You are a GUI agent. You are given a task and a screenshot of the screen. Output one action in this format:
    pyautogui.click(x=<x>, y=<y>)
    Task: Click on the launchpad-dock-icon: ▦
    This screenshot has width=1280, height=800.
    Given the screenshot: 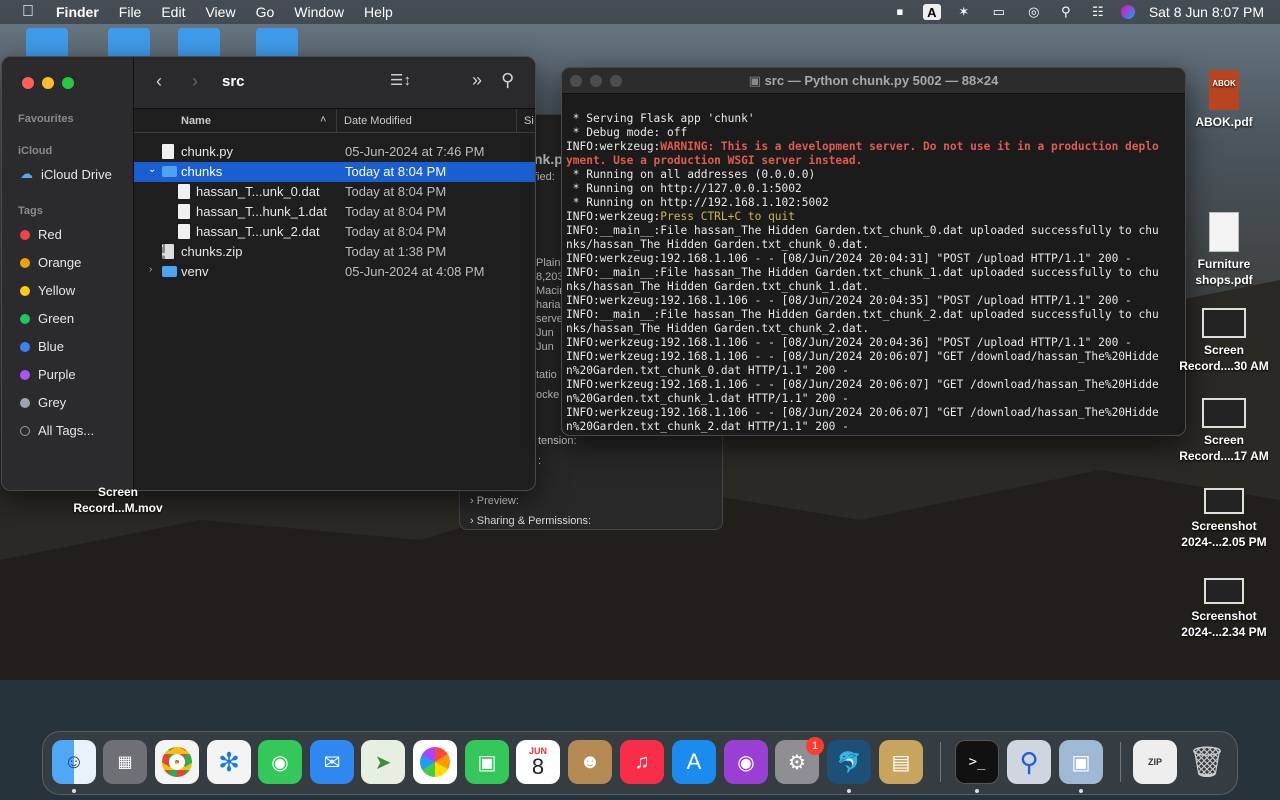 What is the action you would take?
    pyautogui.click(x=125, y=762)
    